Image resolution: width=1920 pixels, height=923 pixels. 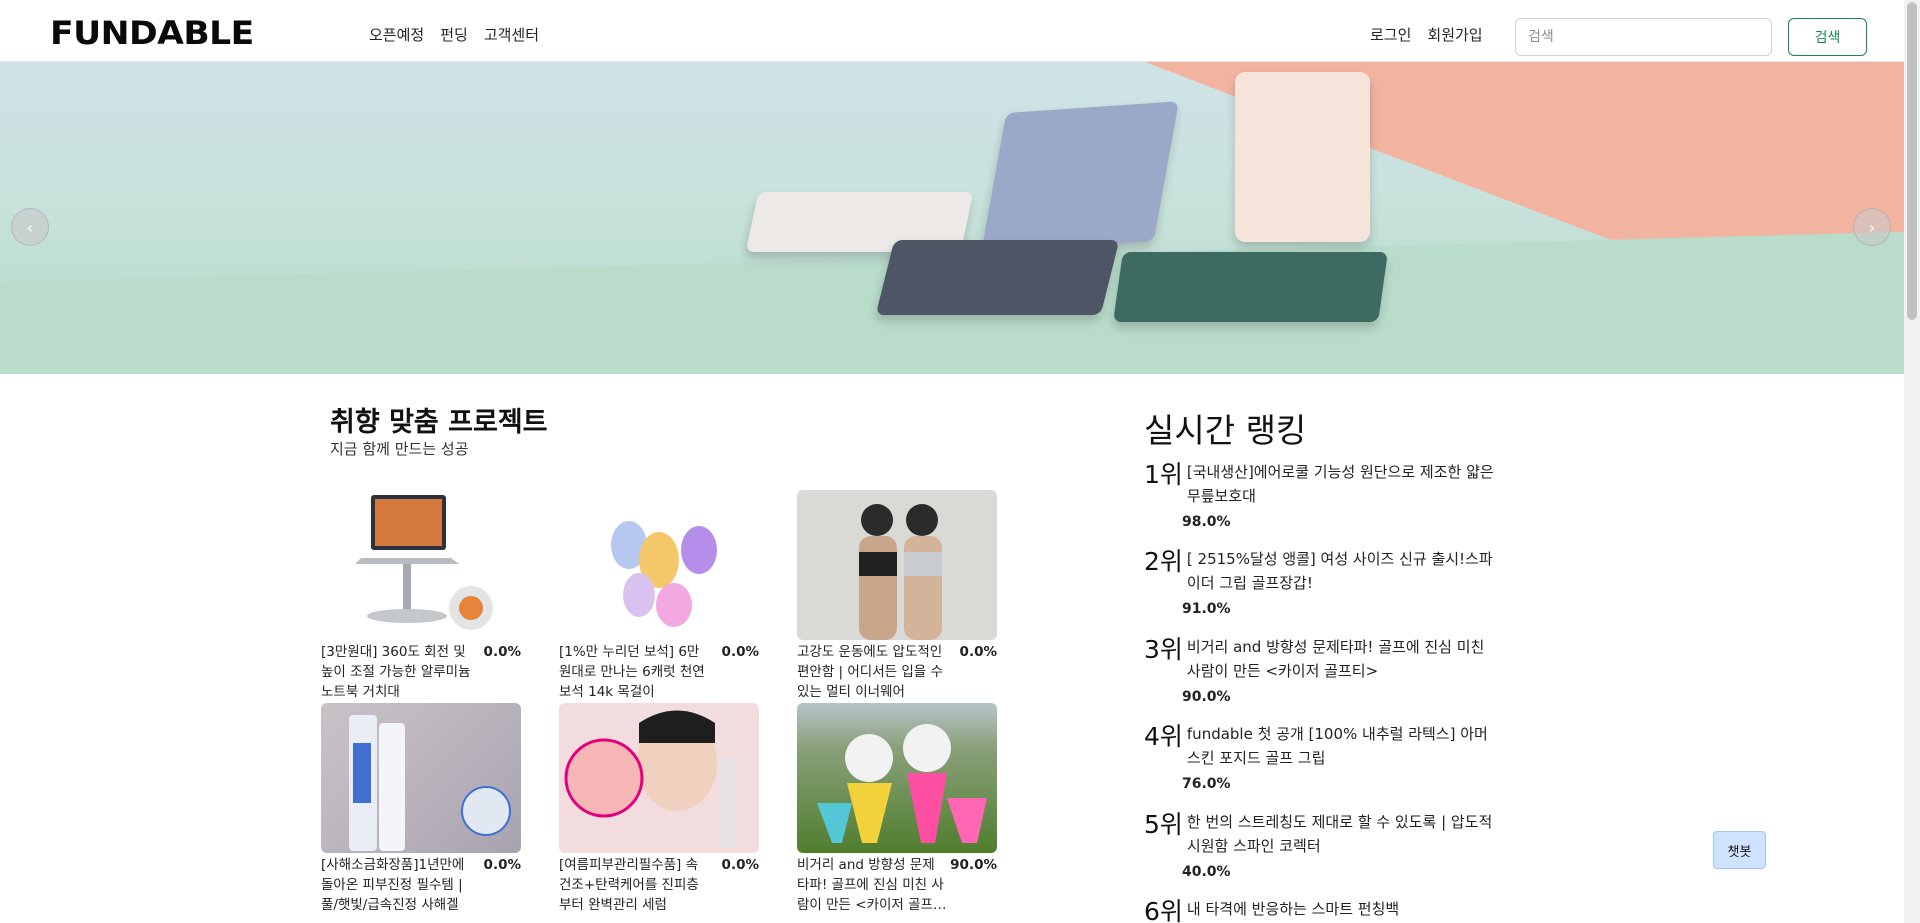 I want to click on carousel-prev-button: ‹, so click(x=30, y=227).